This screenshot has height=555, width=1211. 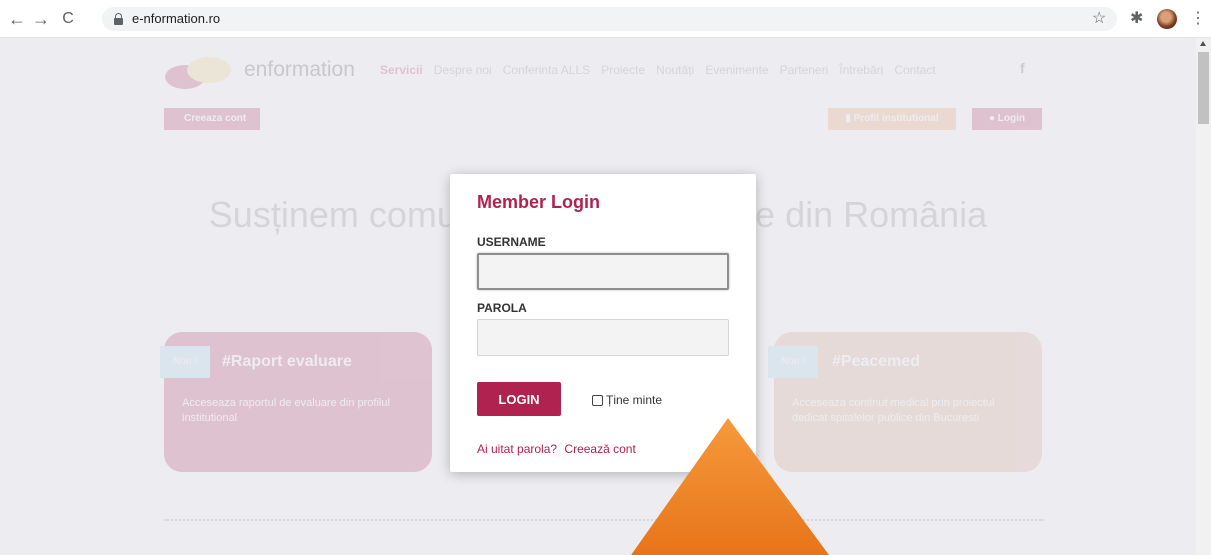 I want to click on login-button: LOGIN, so click(x=519, y=399).